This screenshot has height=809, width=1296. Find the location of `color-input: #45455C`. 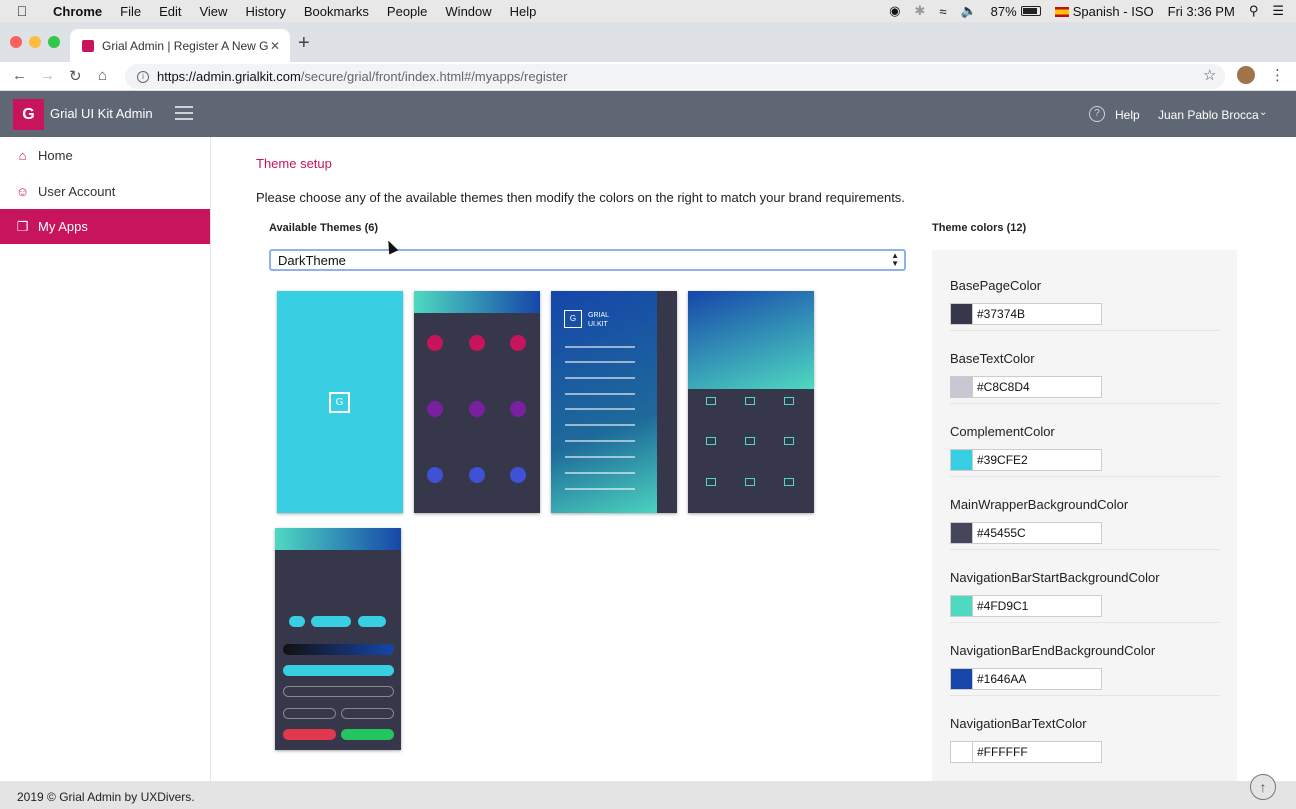

color-input: #45455C is located at coordinates (1026, 533).